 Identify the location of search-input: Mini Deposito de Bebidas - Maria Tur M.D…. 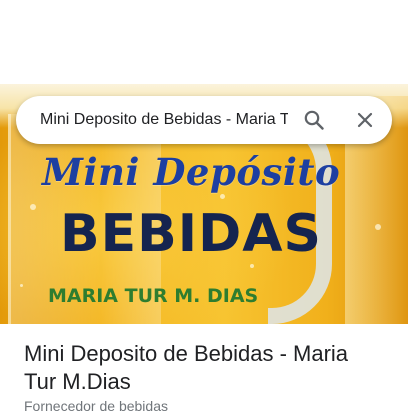
(164, 120).